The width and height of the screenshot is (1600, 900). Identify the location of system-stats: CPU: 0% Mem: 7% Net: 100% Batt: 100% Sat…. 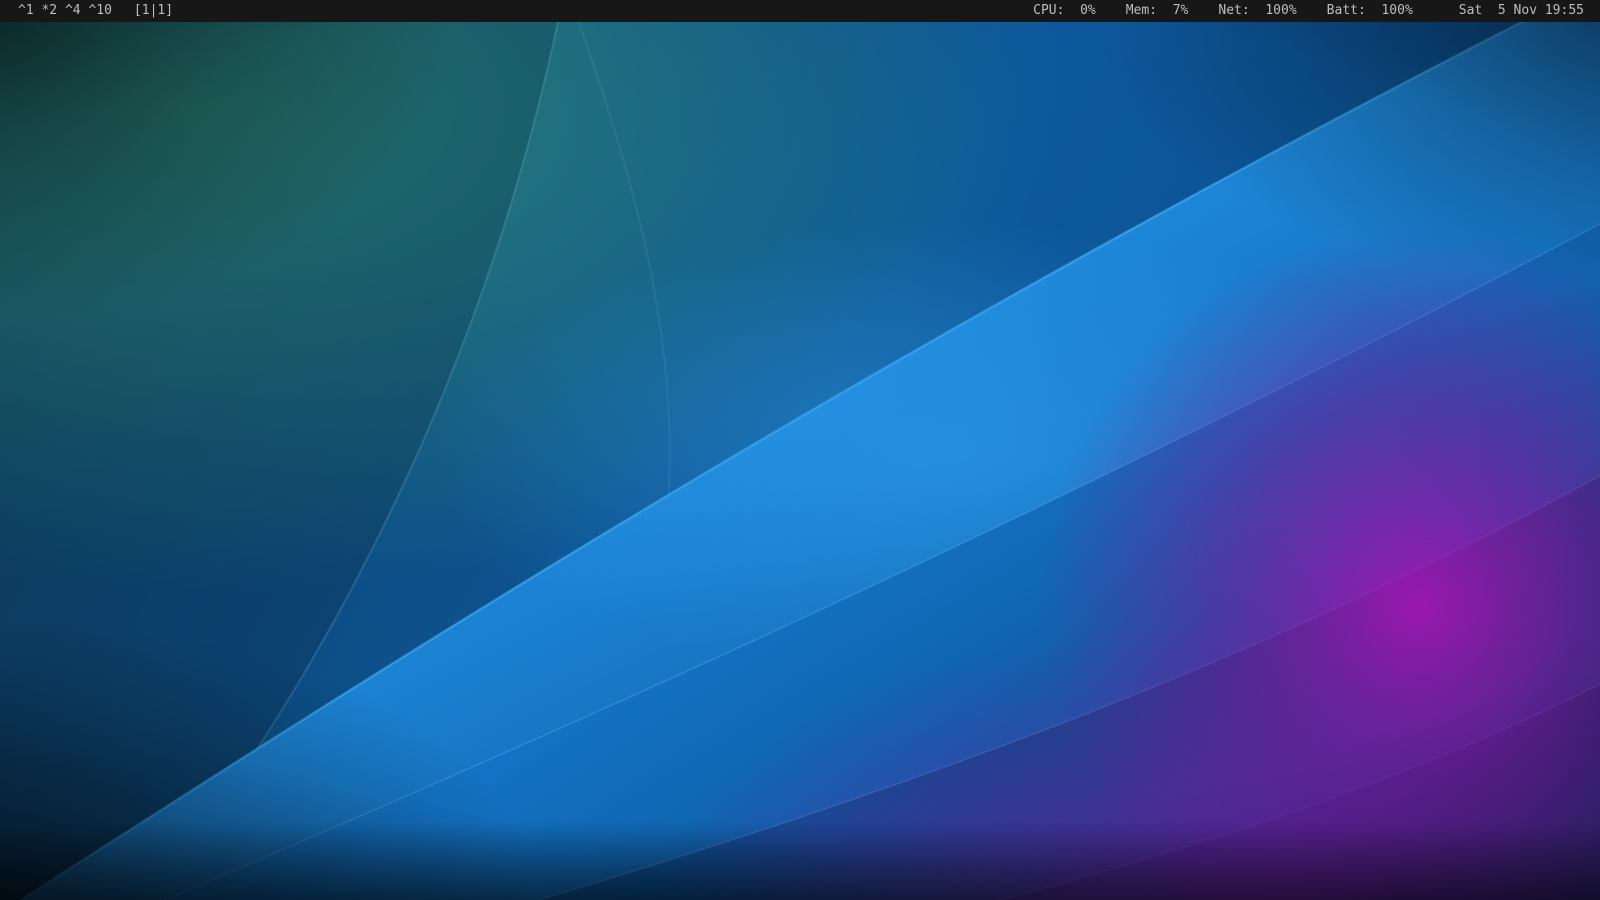
(1308, 11).